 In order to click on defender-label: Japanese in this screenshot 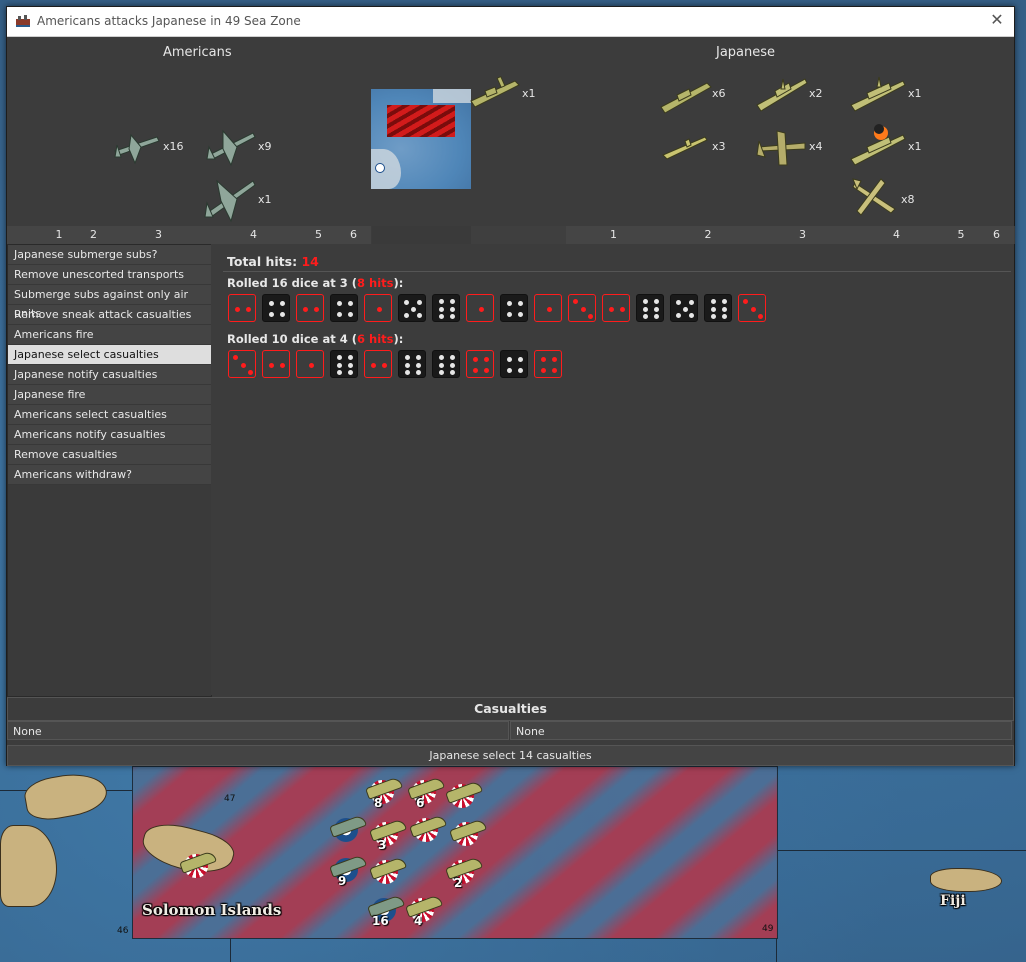, I will do `click(746, 52)`.